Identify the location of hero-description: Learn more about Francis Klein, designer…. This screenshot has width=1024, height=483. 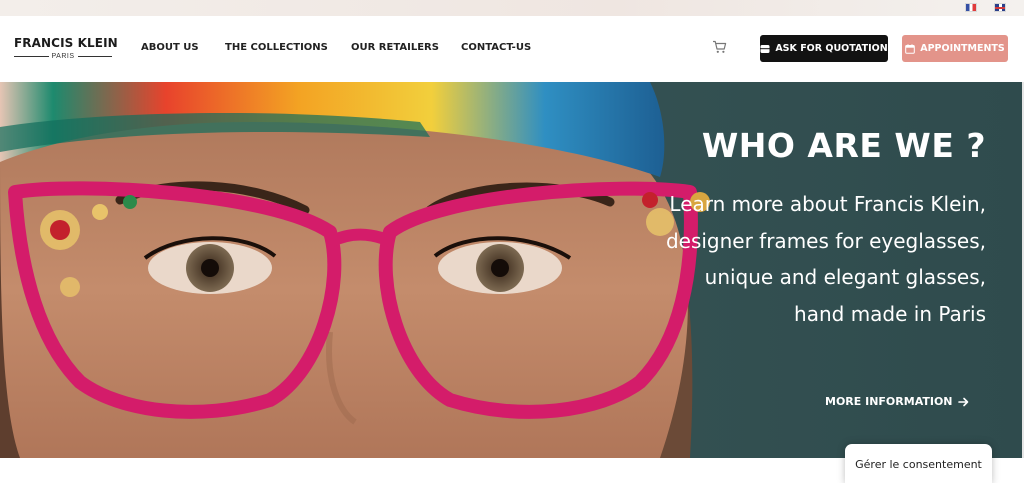
(806, 259).